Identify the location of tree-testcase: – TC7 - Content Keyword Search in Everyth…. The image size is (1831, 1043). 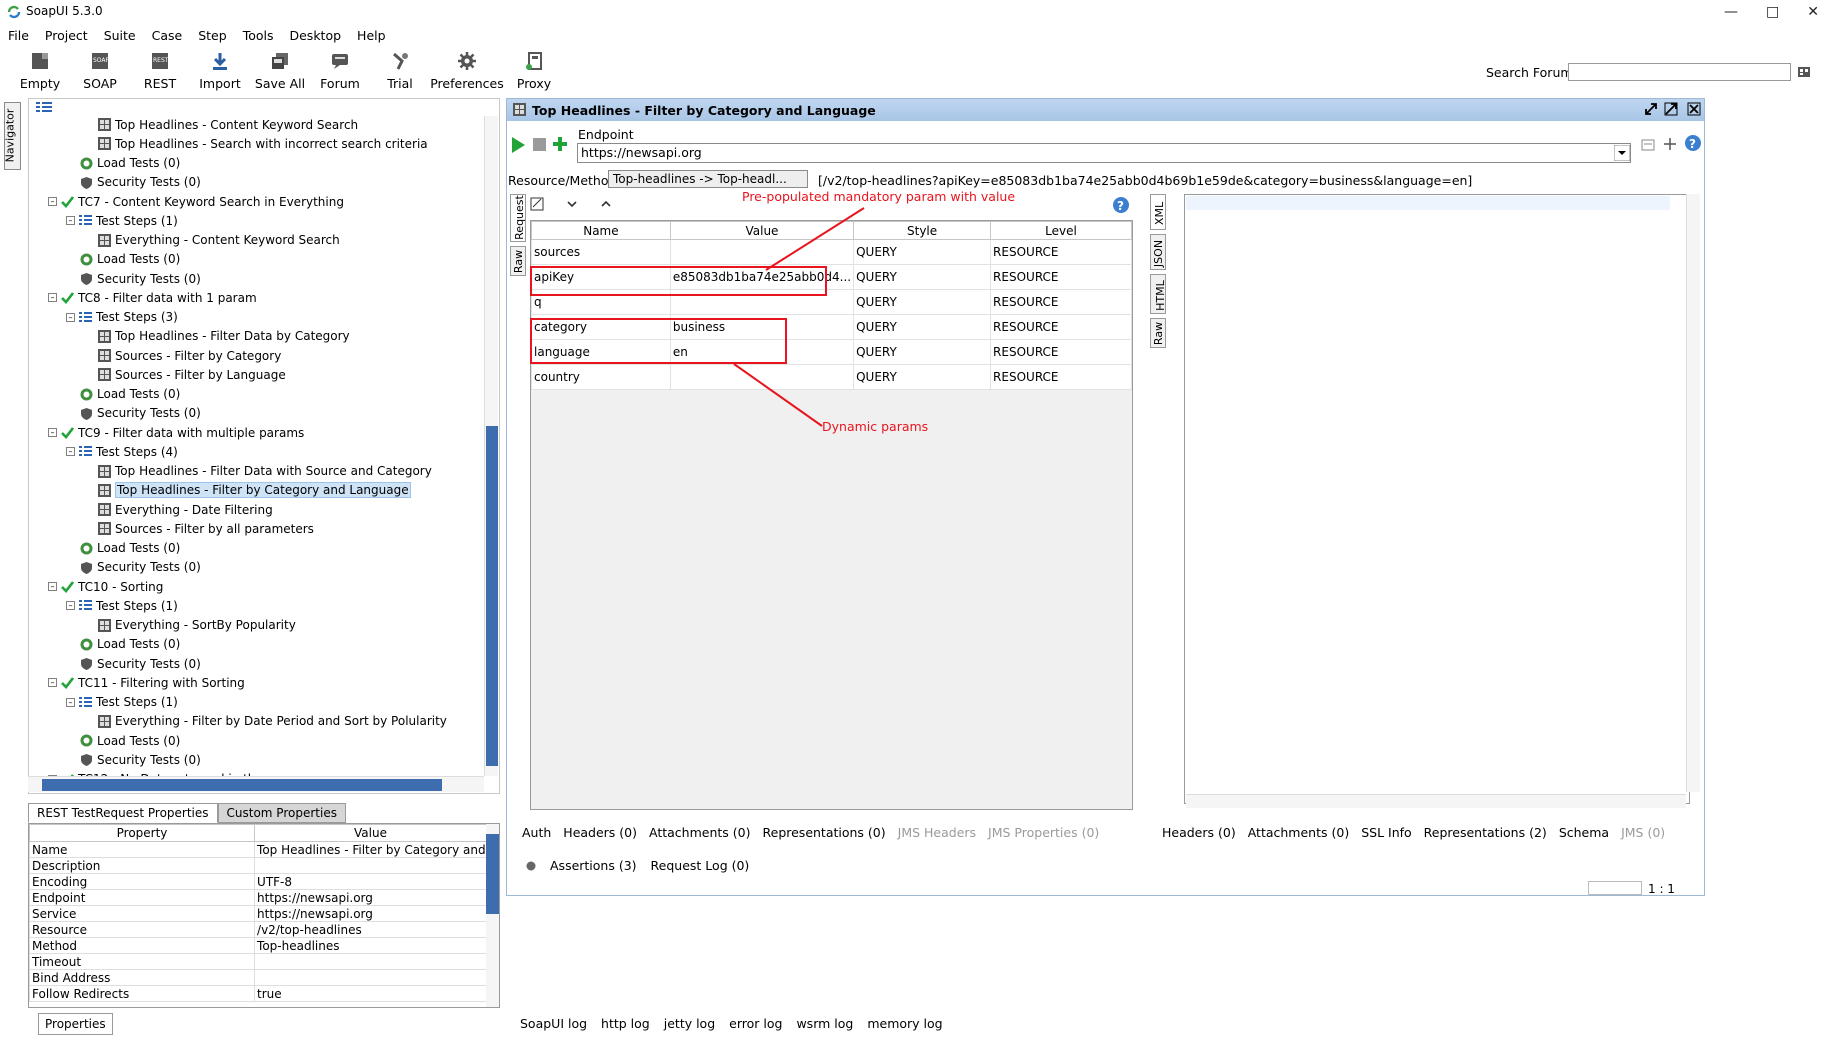
(196, 201).